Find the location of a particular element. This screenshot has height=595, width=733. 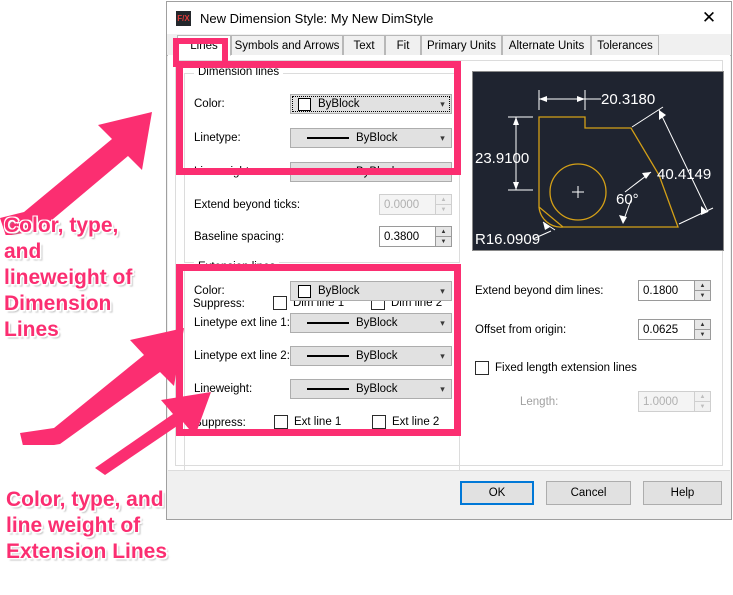

help-button: Help is located at coordinates (682, 493).